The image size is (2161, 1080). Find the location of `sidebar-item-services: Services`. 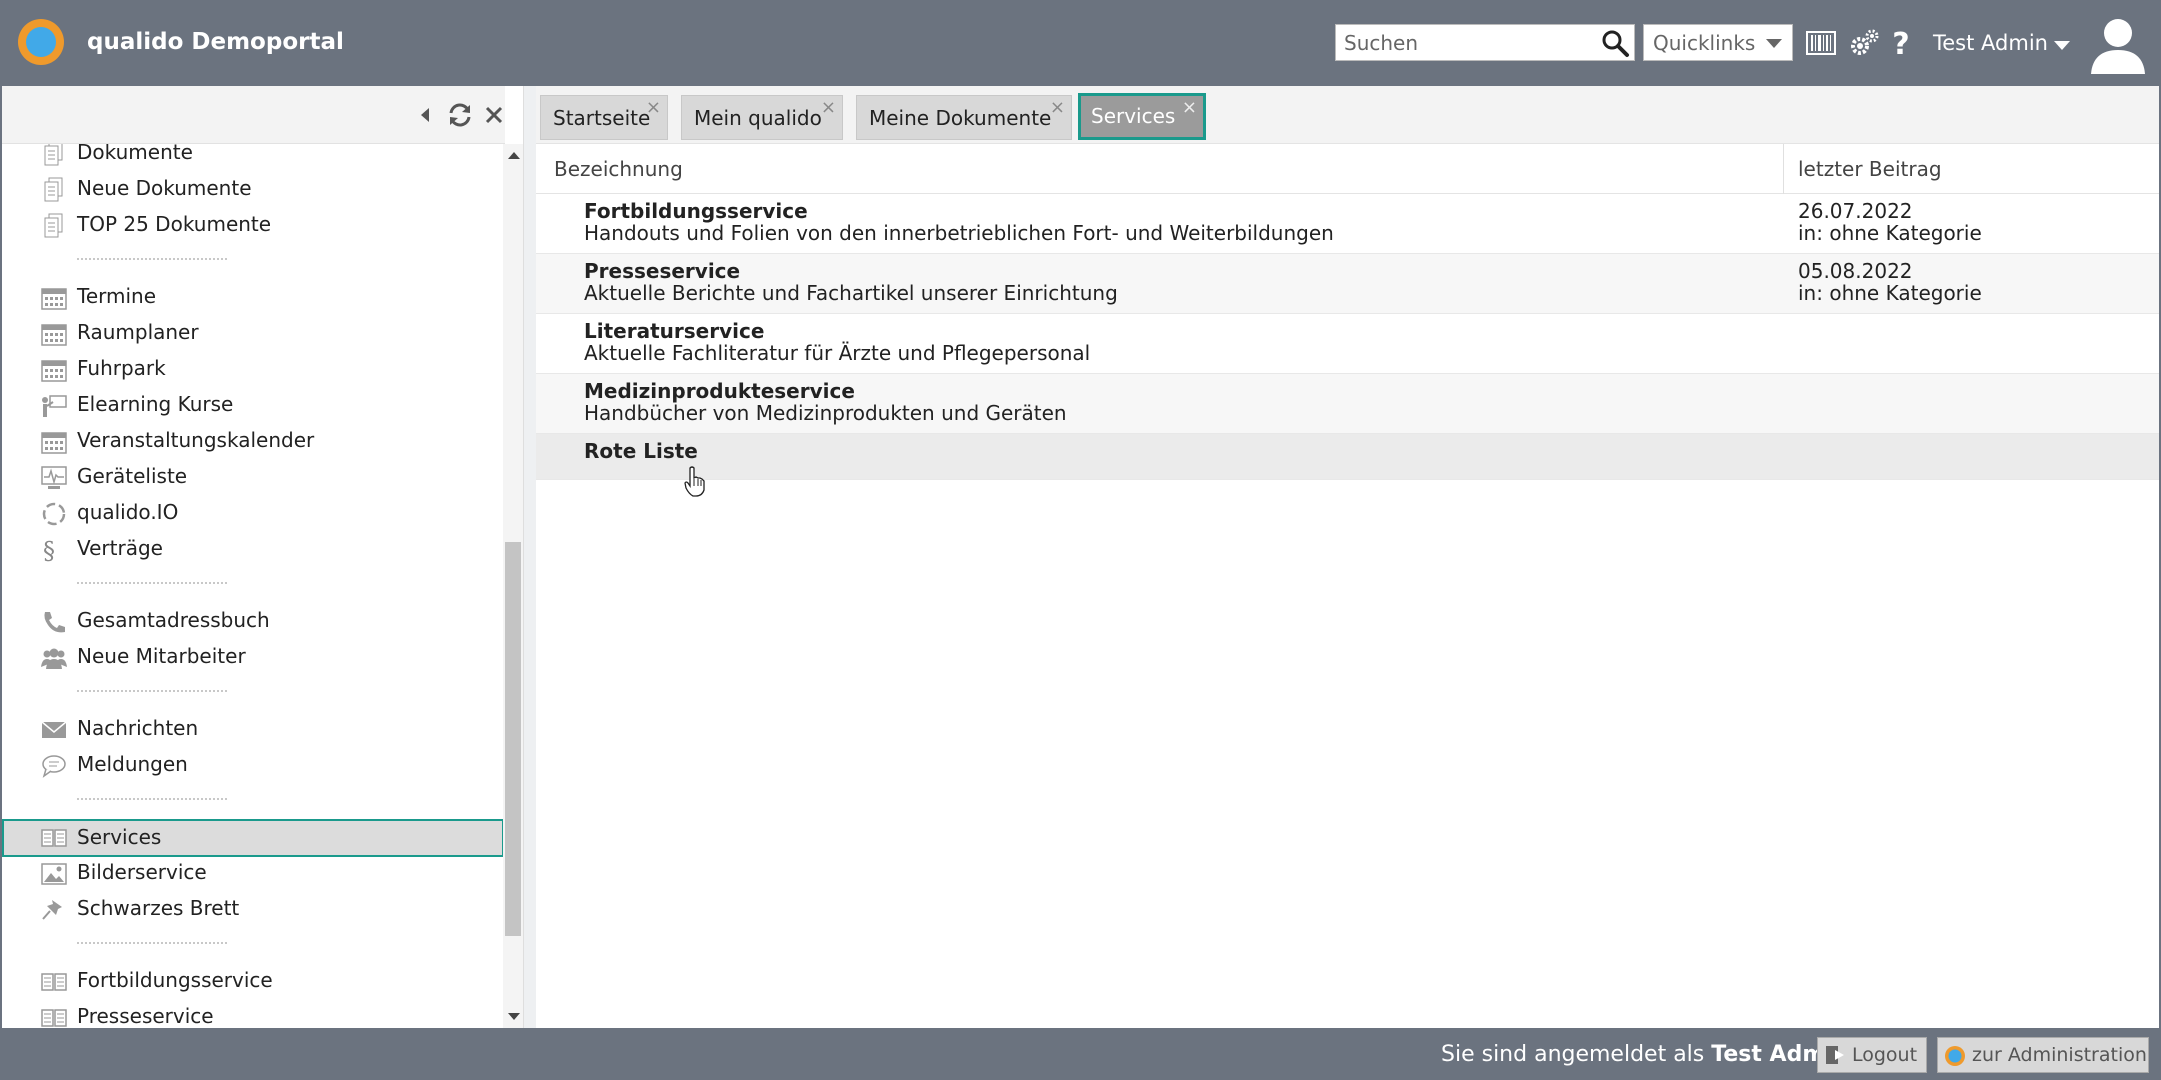

sidebar-item-services: Services is located at coordinates (253, 838).